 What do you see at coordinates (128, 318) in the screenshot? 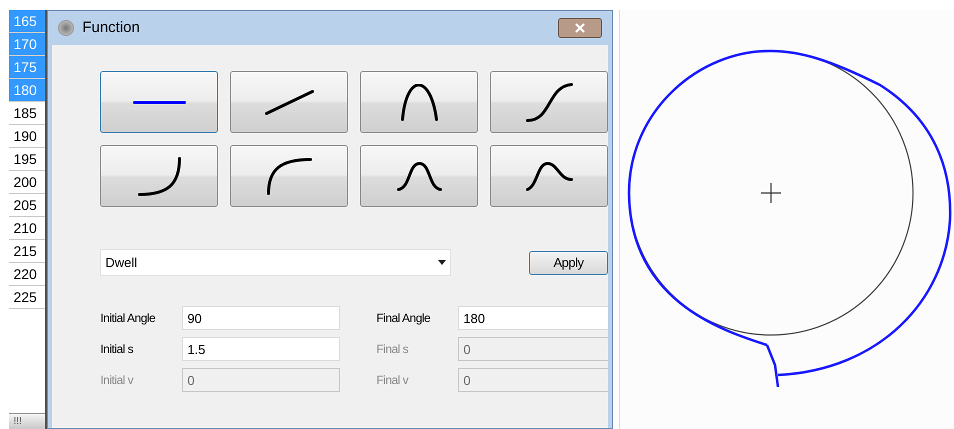
I see `field-label: Initial Angle` at bounding box center [128, 318].